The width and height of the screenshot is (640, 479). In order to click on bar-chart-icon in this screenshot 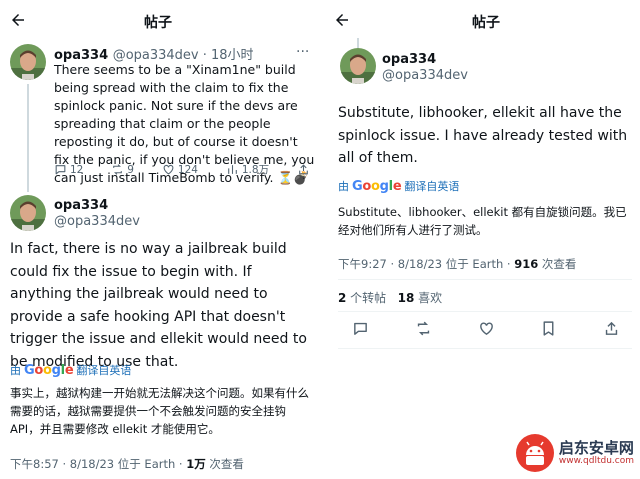, I will do `click(232, 169)`.